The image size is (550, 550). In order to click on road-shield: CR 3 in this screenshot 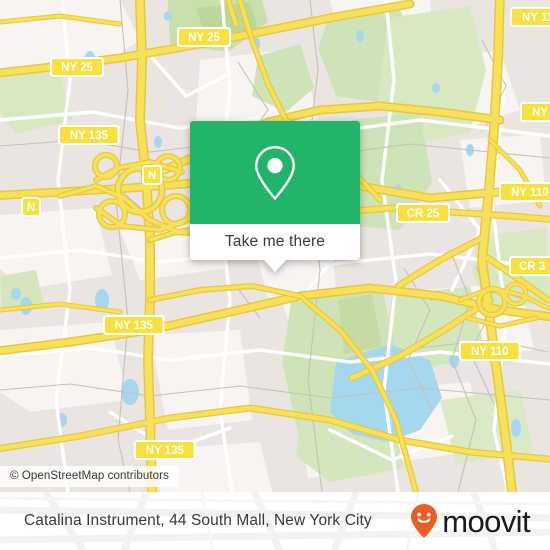, I will do `click(529, 266)`.